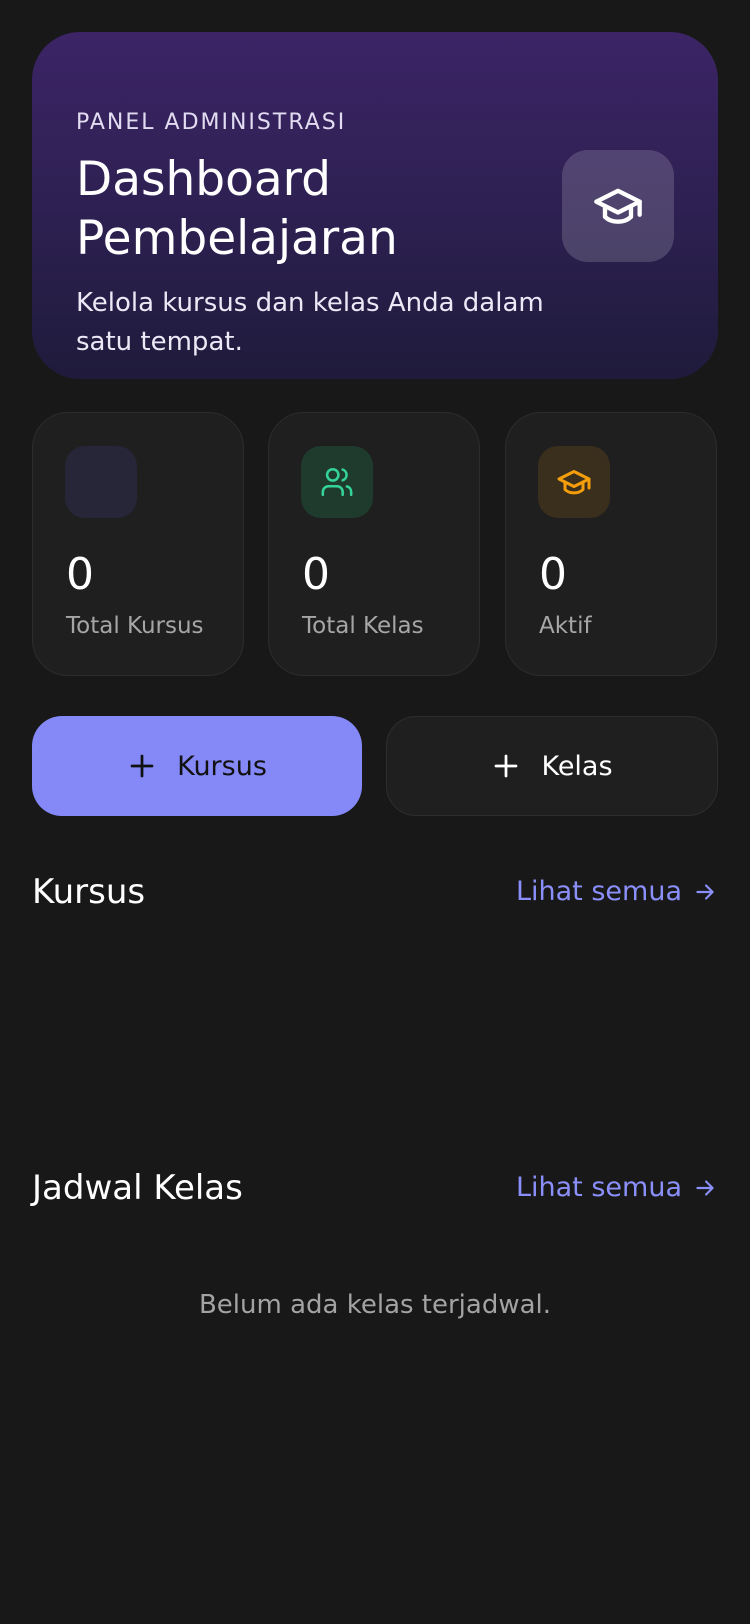 The image size is (750, 1624). What do you see at coordinates (611, 544) in the screenshot?
I see `stat-card-aktif: 0 Aktif` at bounding box center [611, 544].